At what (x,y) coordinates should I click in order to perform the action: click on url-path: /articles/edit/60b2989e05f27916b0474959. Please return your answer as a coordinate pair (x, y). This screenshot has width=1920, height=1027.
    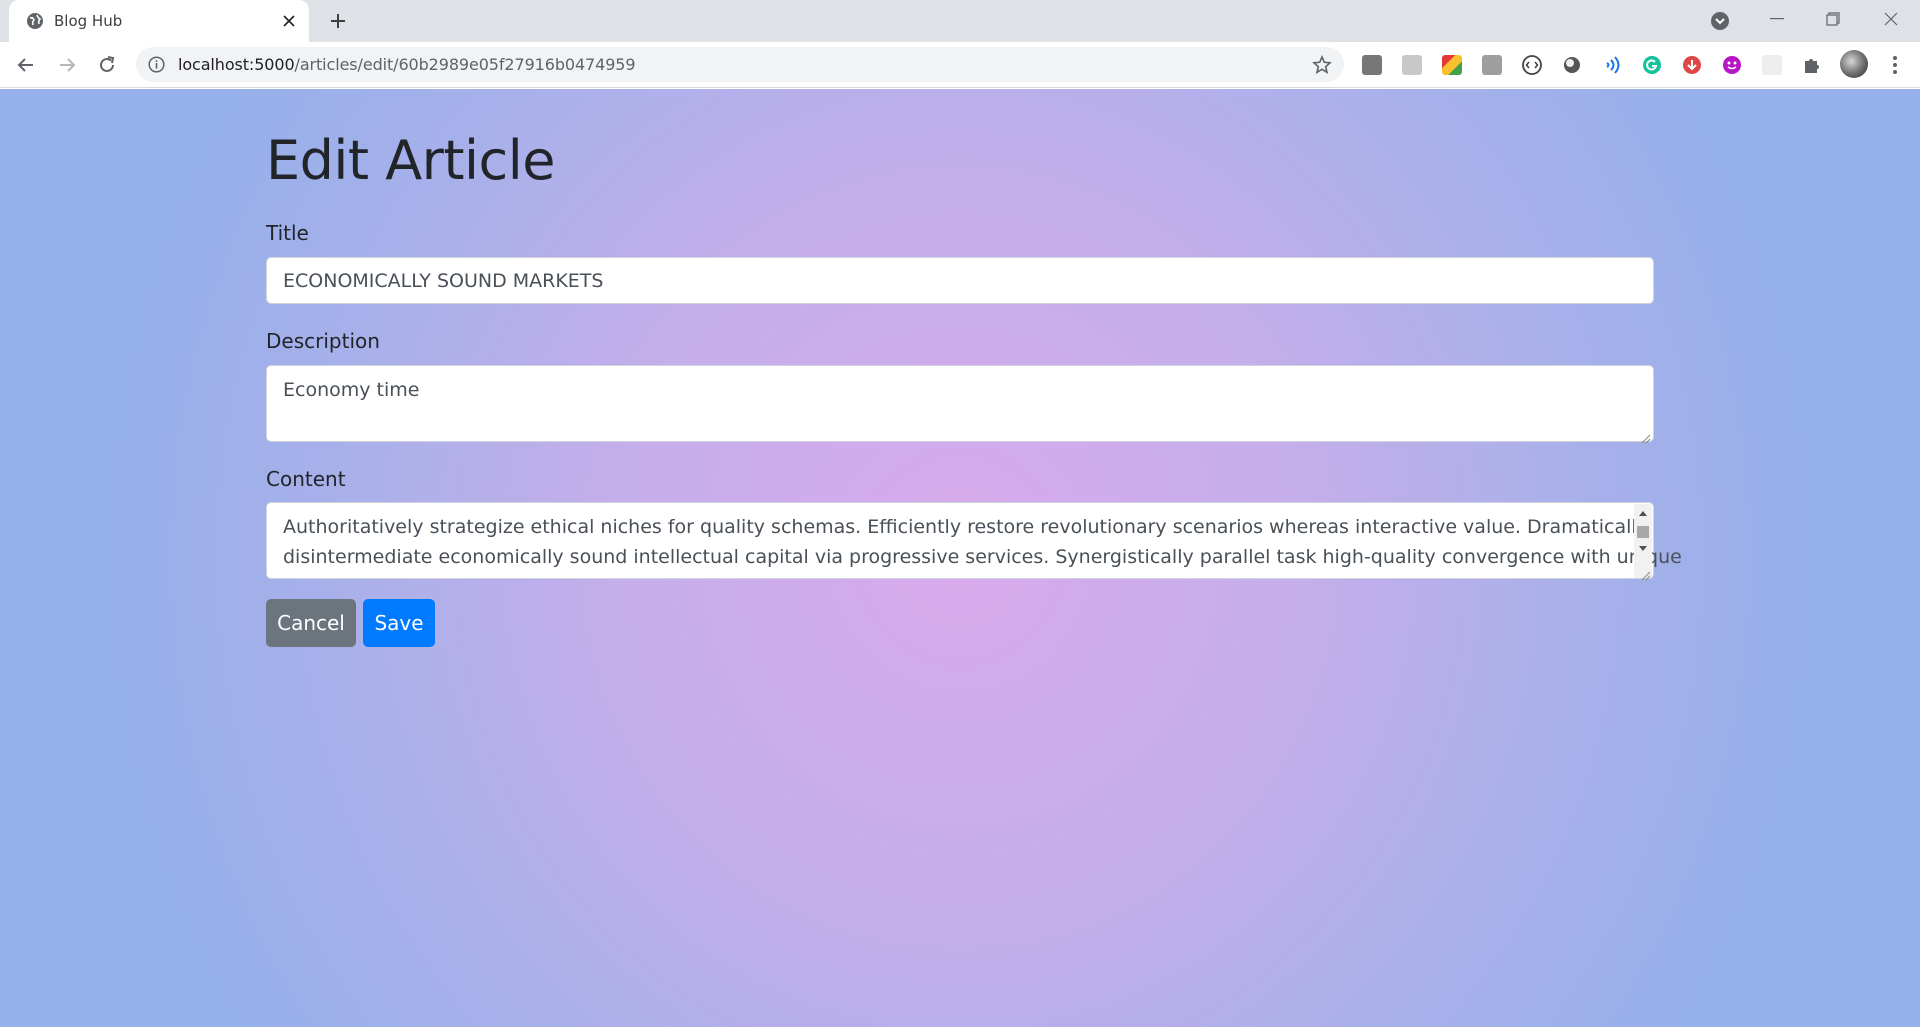
    Looking at the image, I should click on (465, 64).